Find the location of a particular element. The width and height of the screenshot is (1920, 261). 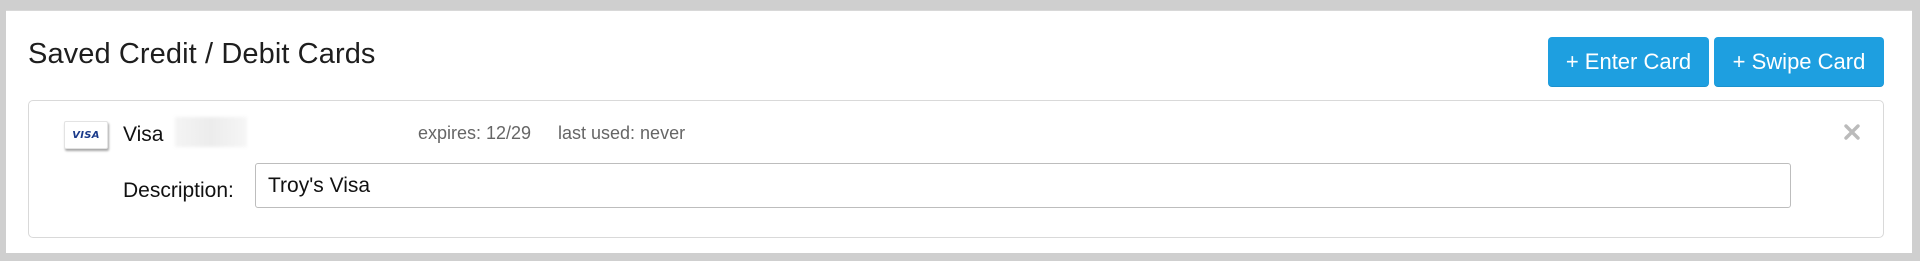

description-label: Description: is located at coordinates (178, 190).